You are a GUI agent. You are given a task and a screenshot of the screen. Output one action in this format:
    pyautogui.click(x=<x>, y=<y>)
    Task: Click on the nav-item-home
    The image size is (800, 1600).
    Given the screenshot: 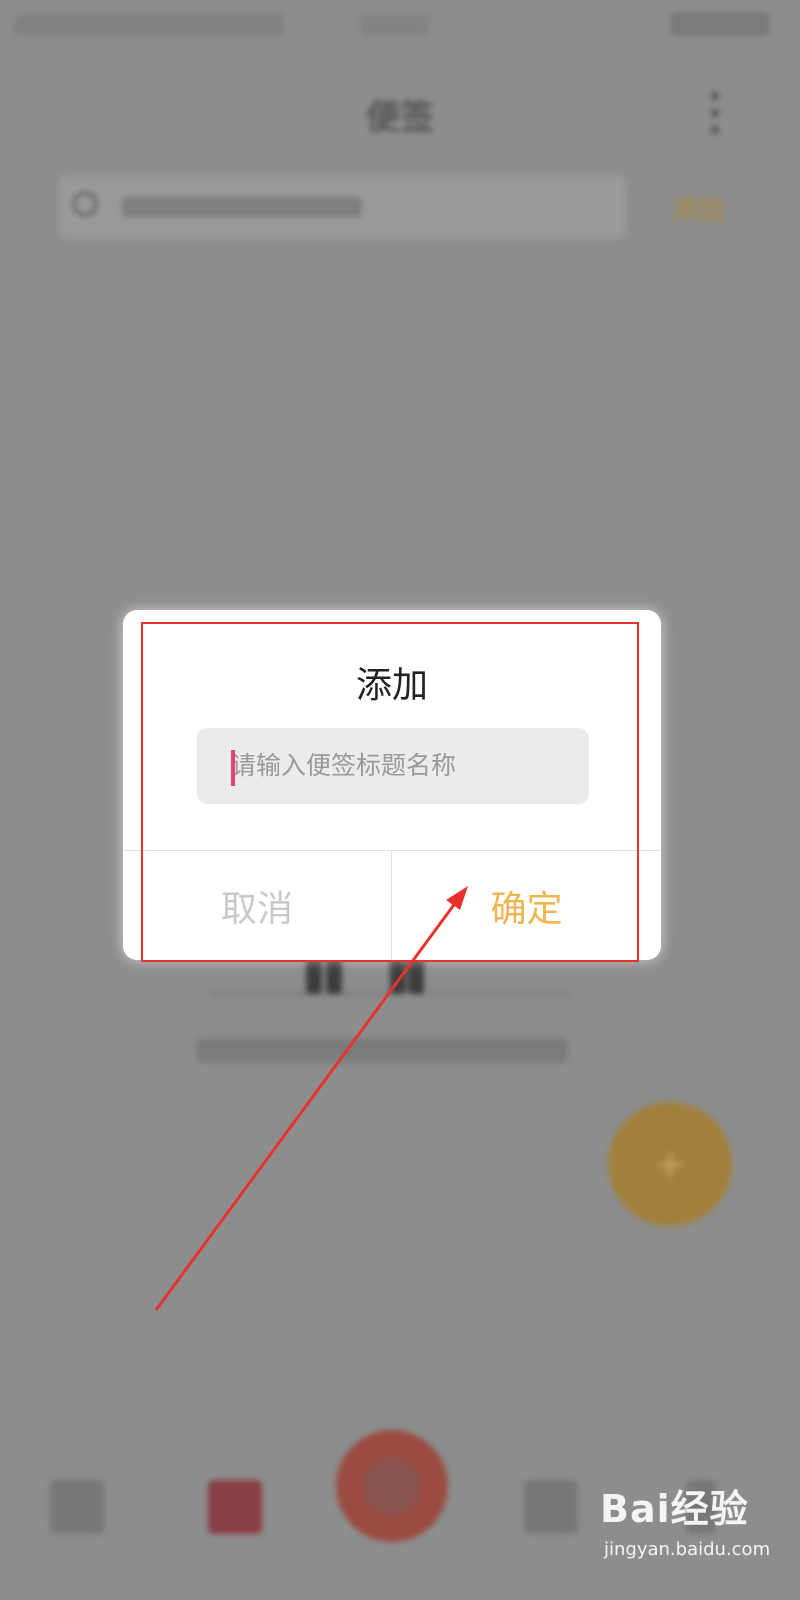 What is the action you would take?
    pyautogui.click(x=77, y=1507)
    